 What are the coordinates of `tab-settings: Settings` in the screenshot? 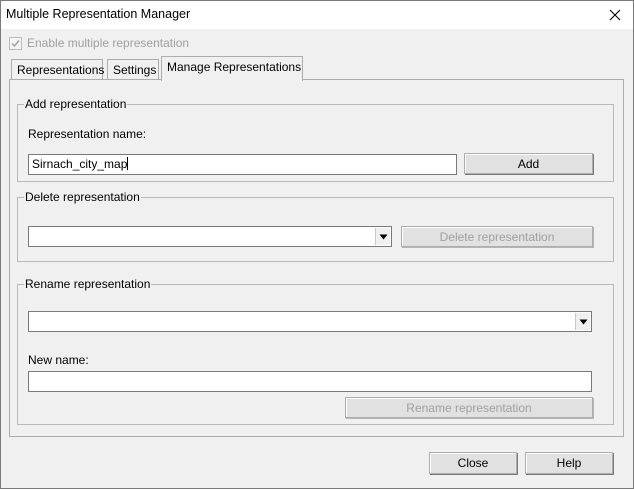 It's located at (133, 69).